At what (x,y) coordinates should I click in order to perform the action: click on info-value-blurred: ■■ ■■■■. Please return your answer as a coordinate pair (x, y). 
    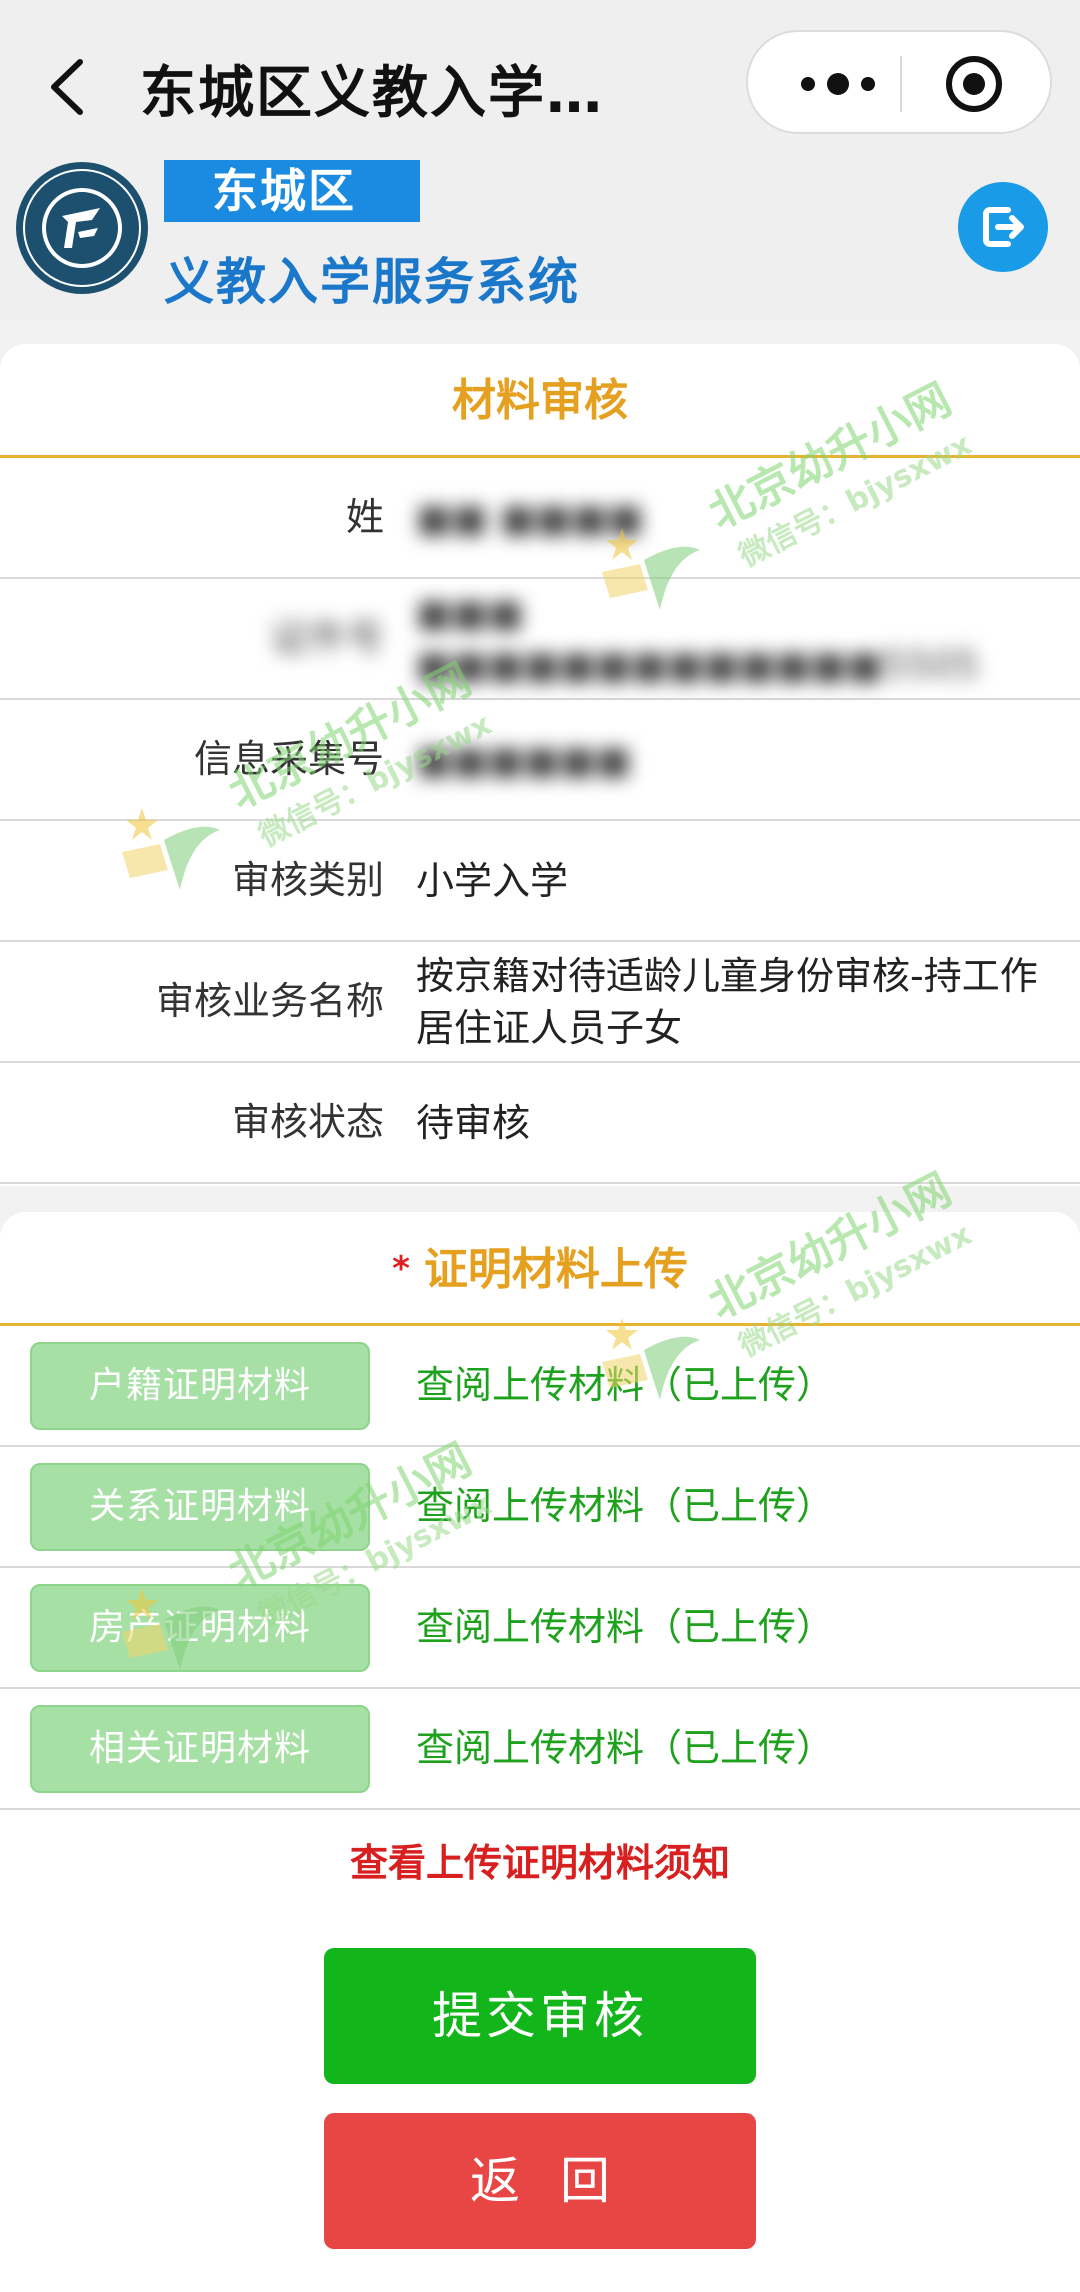
    Looking at the image, I should click on (530, 517).